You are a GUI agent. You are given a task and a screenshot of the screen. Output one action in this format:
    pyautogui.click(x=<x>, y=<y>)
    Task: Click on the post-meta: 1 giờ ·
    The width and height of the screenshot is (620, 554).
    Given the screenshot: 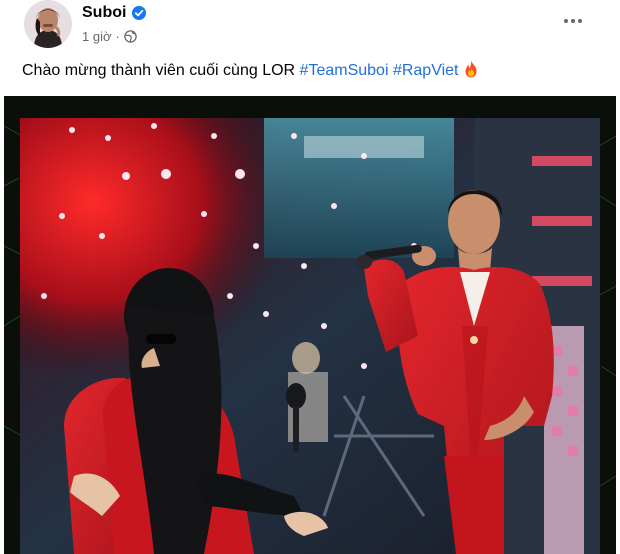 What is the action you would take?
    pyautogui.click(x=109, y=36)
    